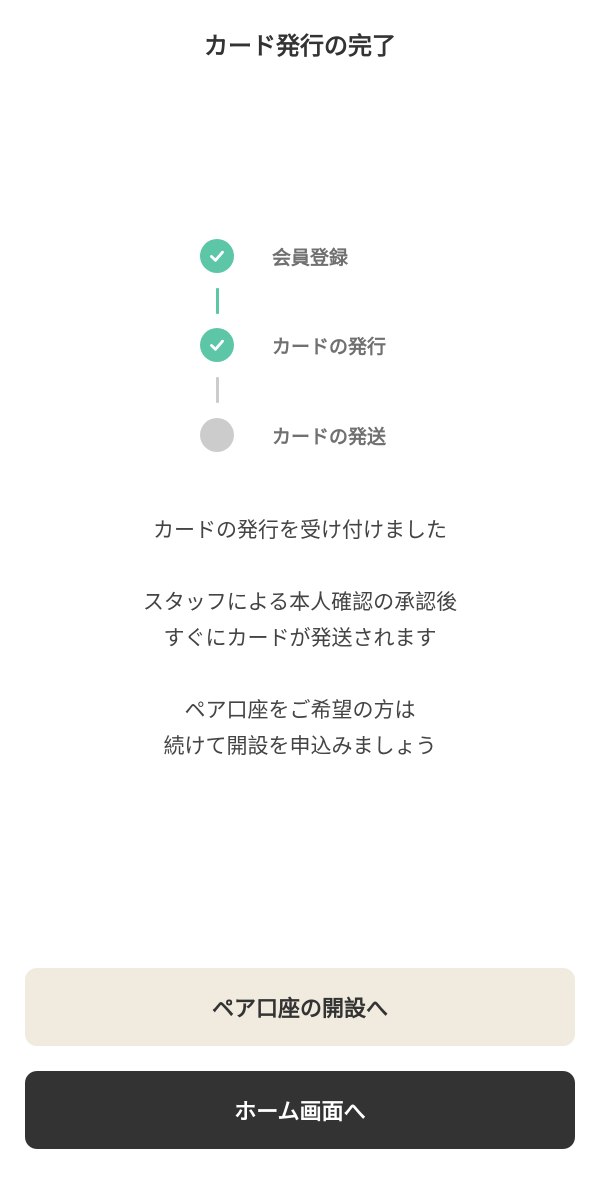  I want to click on progress-stepper: 会員登録 カードの発行 カードの発送, so click(350, 346).